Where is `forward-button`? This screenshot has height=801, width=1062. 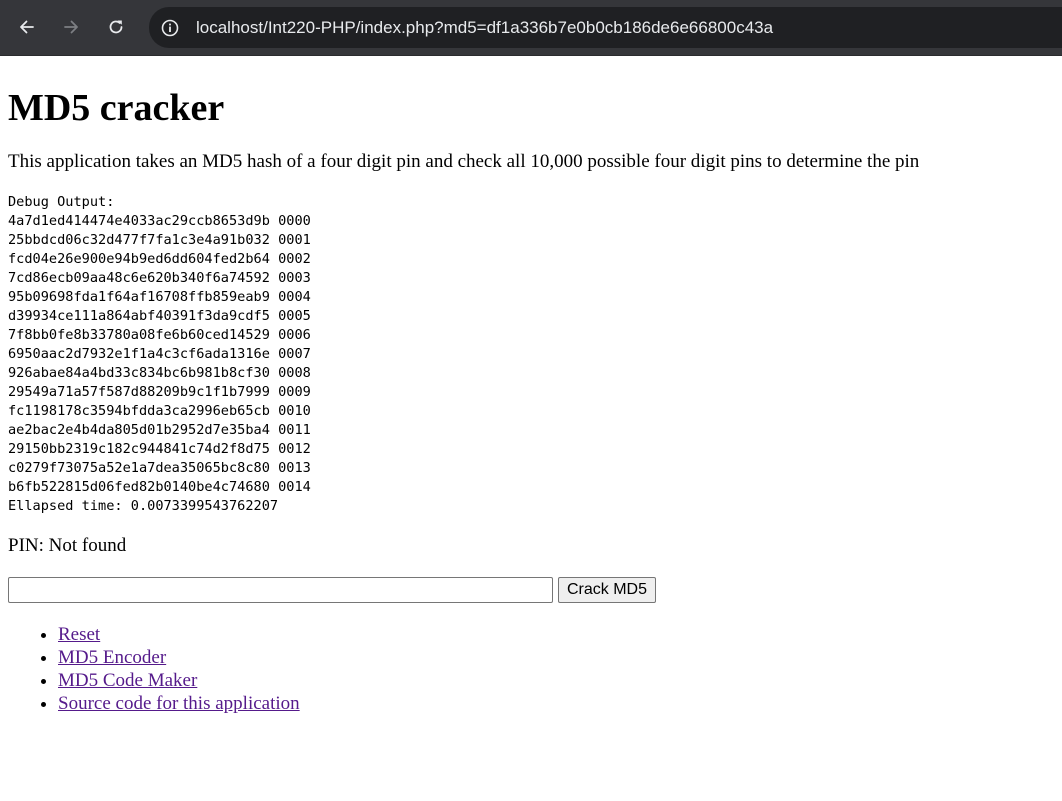 forward-button is located at coordinates (71, 27).